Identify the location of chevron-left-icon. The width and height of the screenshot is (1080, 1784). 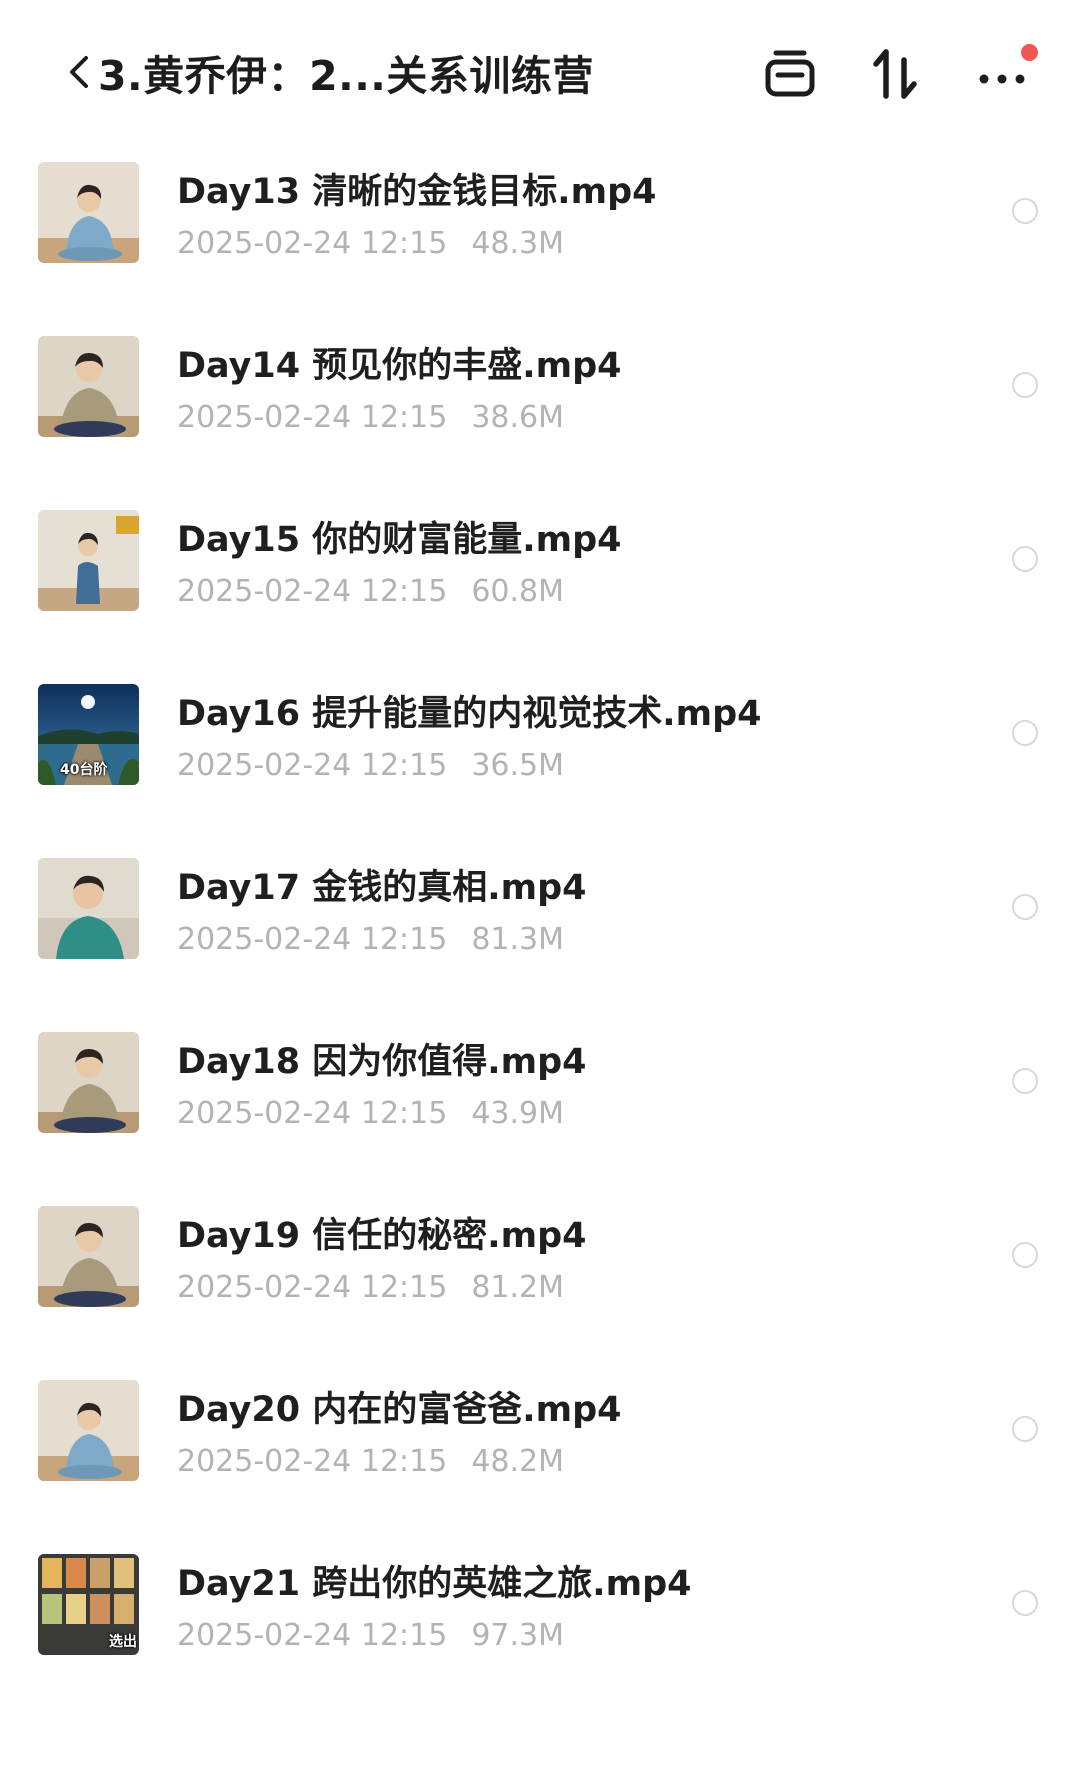
(79, 72).